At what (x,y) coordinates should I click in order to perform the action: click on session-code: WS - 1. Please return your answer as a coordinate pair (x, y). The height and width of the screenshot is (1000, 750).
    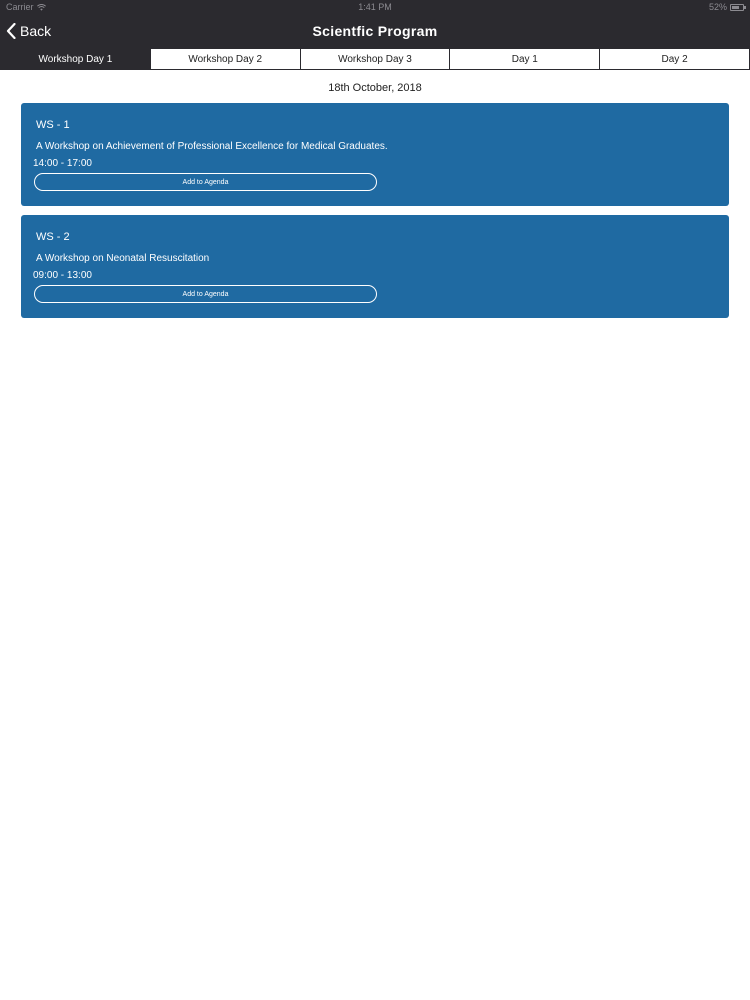
    Looking at the image, I should click on (53, 125).